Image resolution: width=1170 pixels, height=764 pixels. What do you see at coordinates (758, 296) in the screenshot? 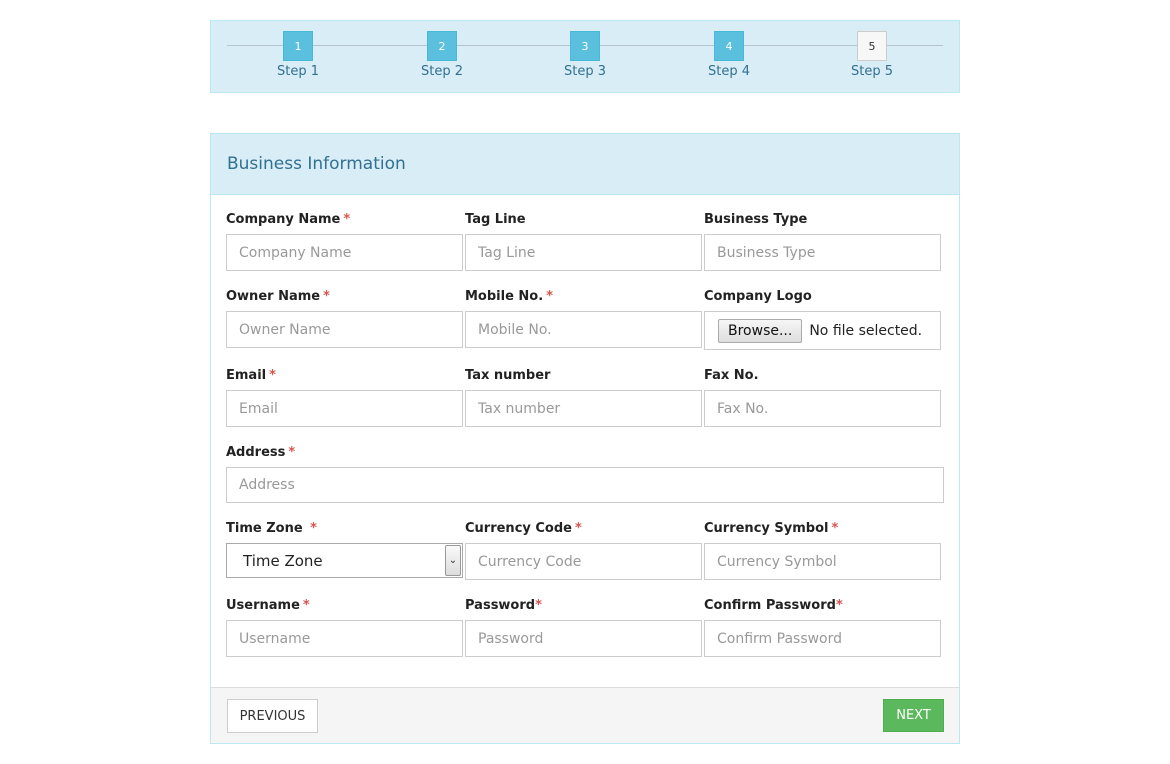
I see `company-logo-label: Company Logo` at bounding box center [758, 296].